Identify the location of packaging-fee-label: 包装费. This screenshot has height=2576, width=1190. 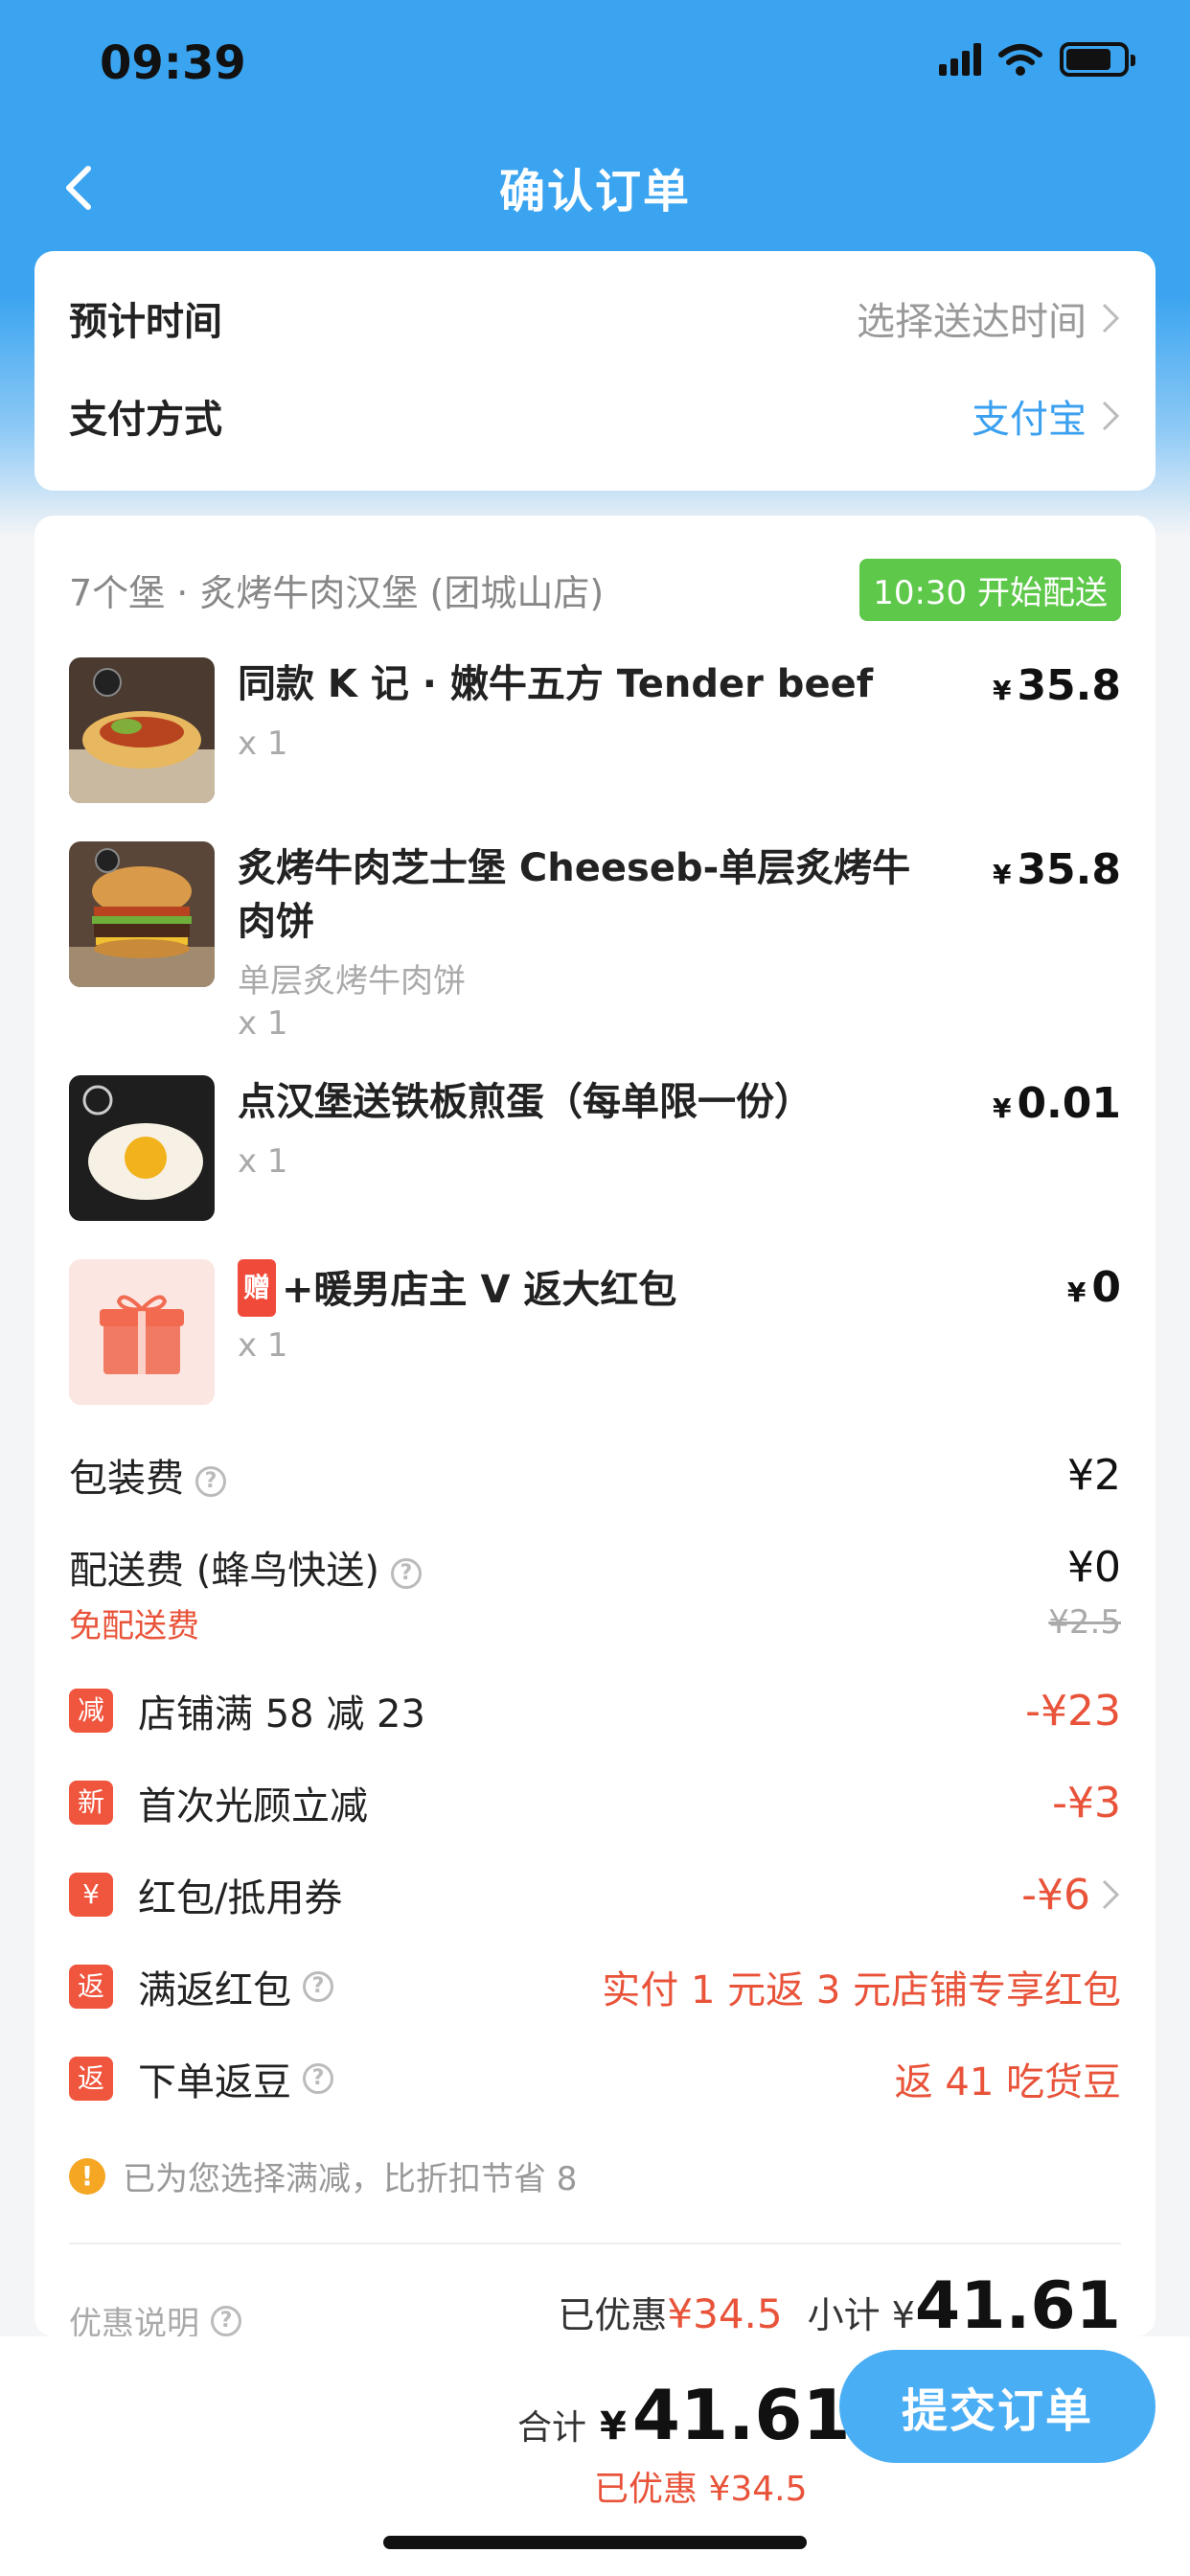
(127, 1479).